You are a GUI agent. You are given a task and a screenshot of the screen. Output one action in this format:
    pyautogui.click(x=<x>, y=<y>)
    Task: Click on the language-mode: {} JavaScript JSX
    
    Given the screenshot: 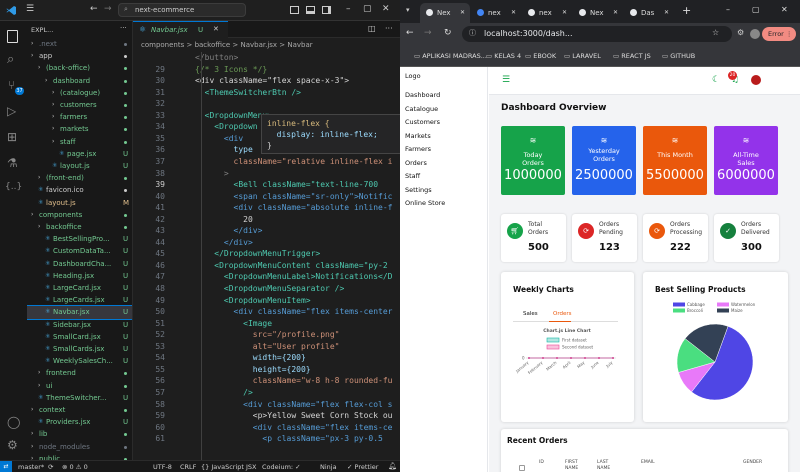 What is the action you would take?
    pyautogui.click(x=228, y=467)
    